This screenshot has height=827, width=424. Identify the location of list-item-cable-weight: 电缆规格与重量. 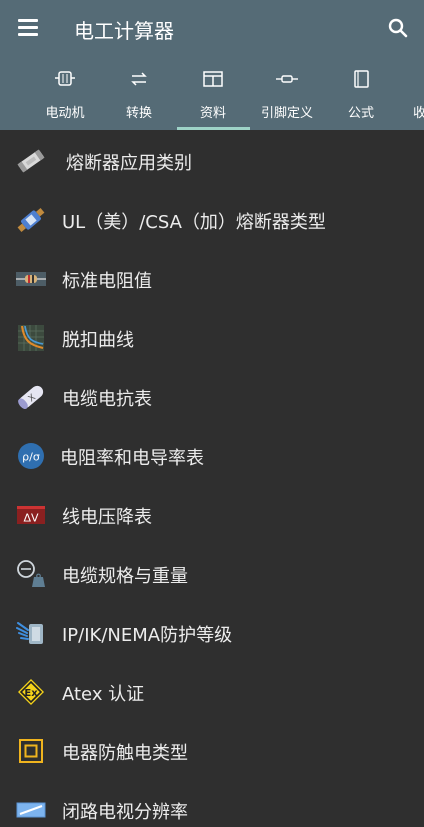
(212, 573).